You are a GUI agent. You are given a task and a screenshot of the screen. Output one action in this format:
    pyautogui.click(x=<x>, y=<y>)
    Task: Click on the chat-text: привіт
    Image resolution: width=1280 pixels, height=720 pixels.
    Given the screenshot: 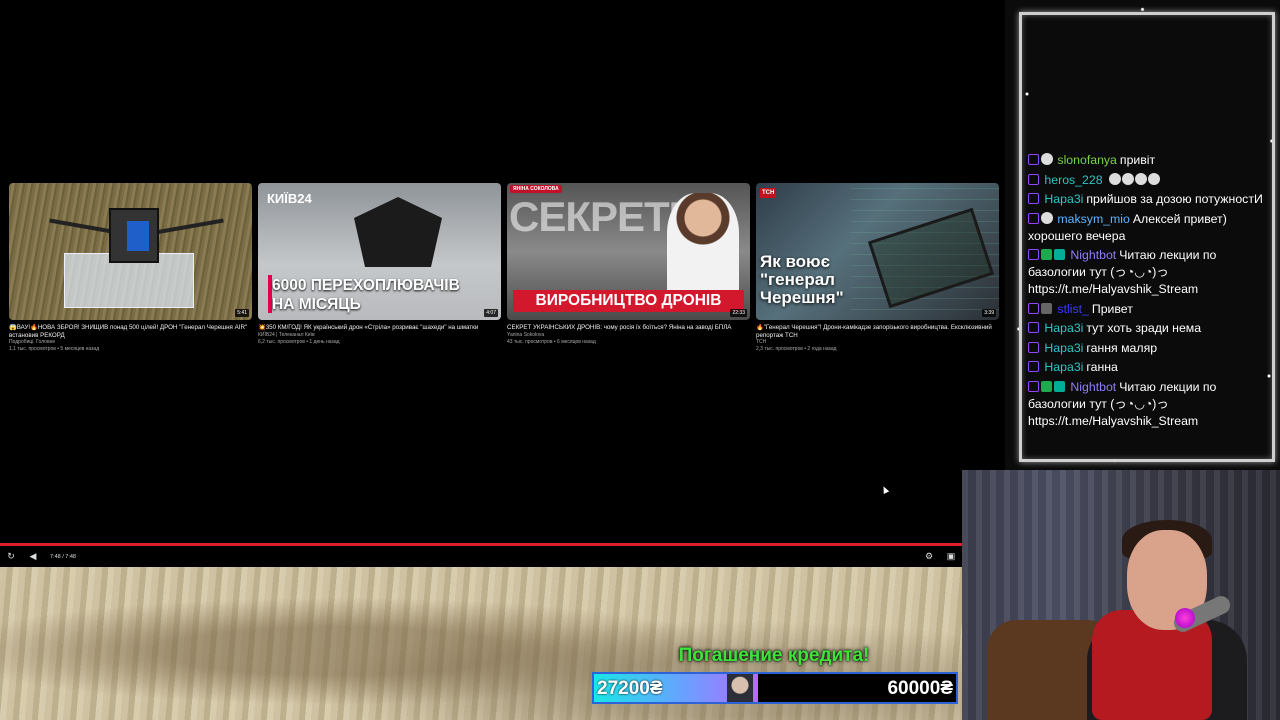 What is the action you would take?
    pyautogui.click(x=1137, y=160)
    